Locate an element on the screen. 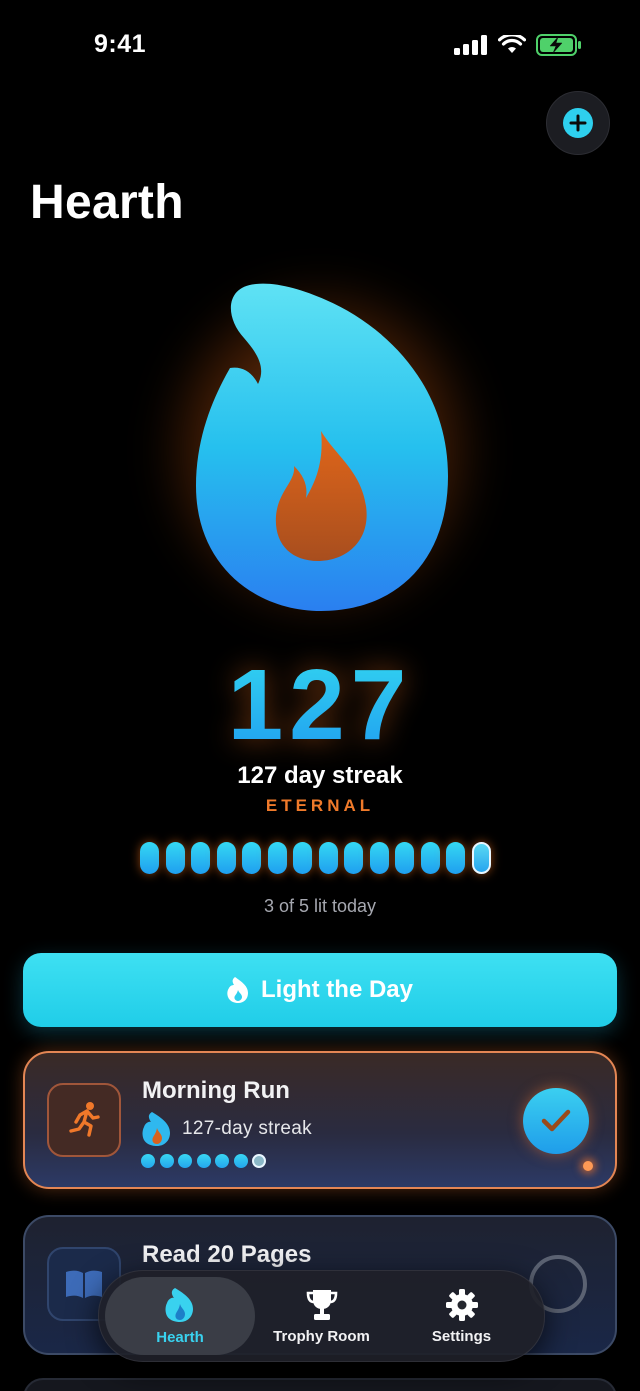  plus-icon is located at coordinates (578, 123).